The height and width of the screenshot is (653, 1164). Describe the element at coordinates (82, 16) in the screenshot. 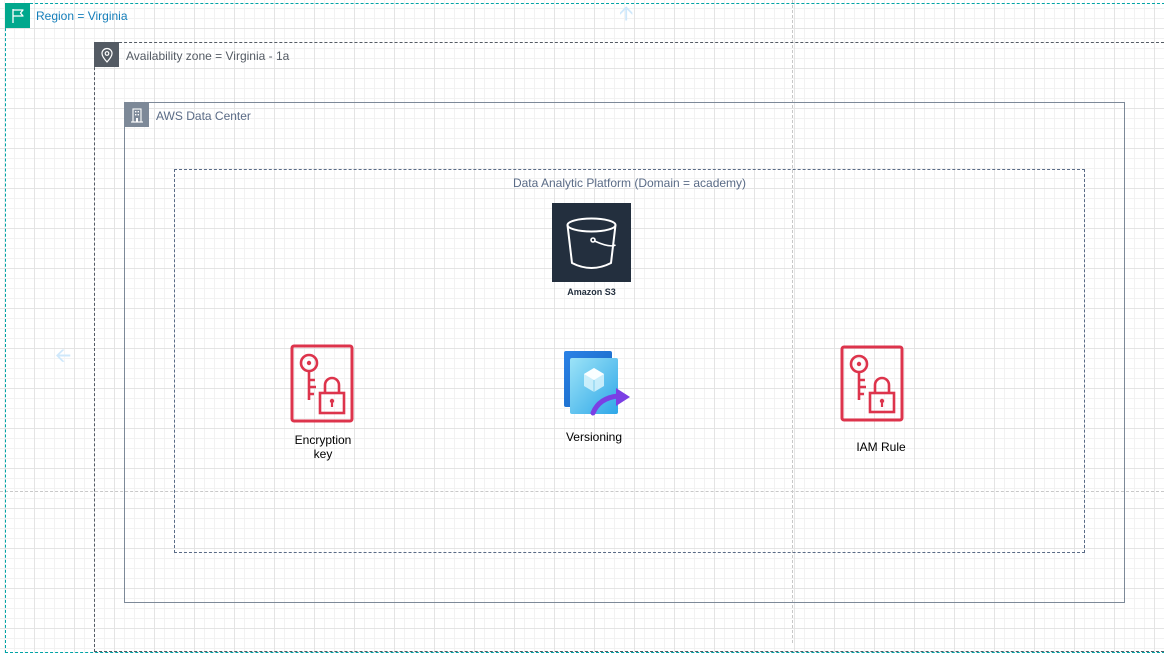

I see `region-label: Region = Virginia` at that location.